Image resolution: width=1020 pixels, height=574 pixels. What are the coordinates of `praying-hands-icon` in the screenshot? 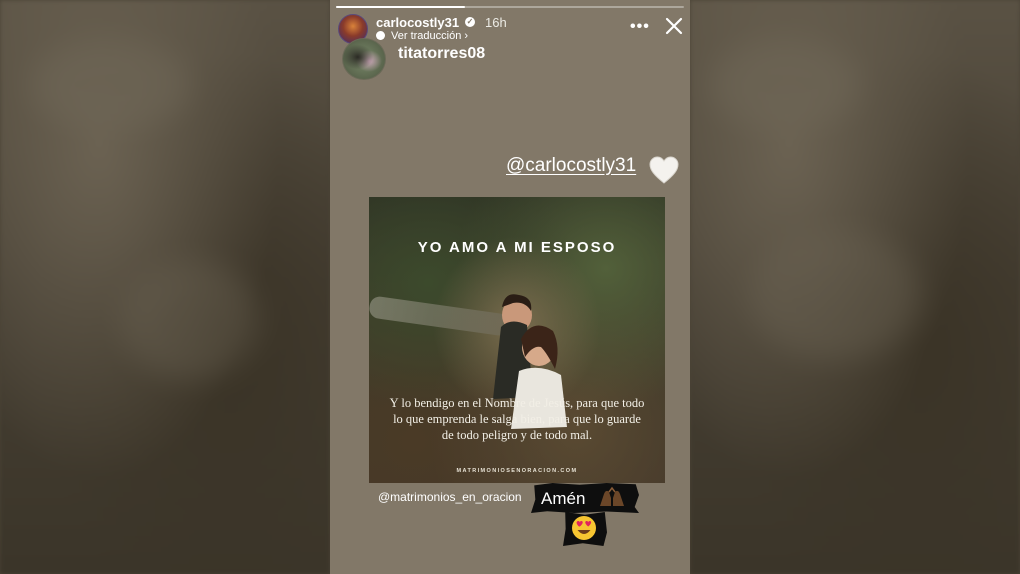 It's located at (612, 496).